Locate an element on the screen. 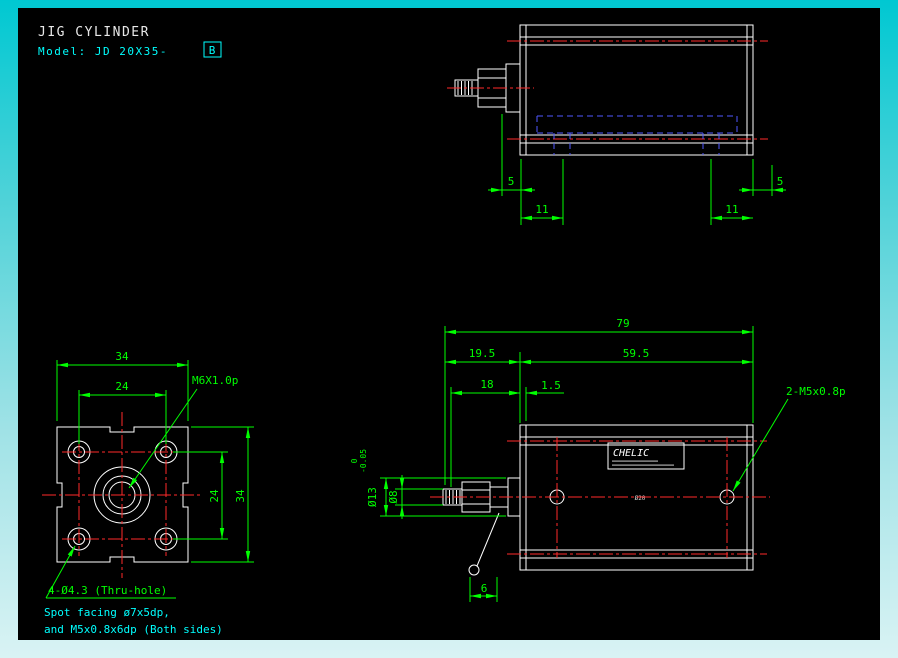  dim-rod-19-5: 19.5 is located at coordinates (482, 353).